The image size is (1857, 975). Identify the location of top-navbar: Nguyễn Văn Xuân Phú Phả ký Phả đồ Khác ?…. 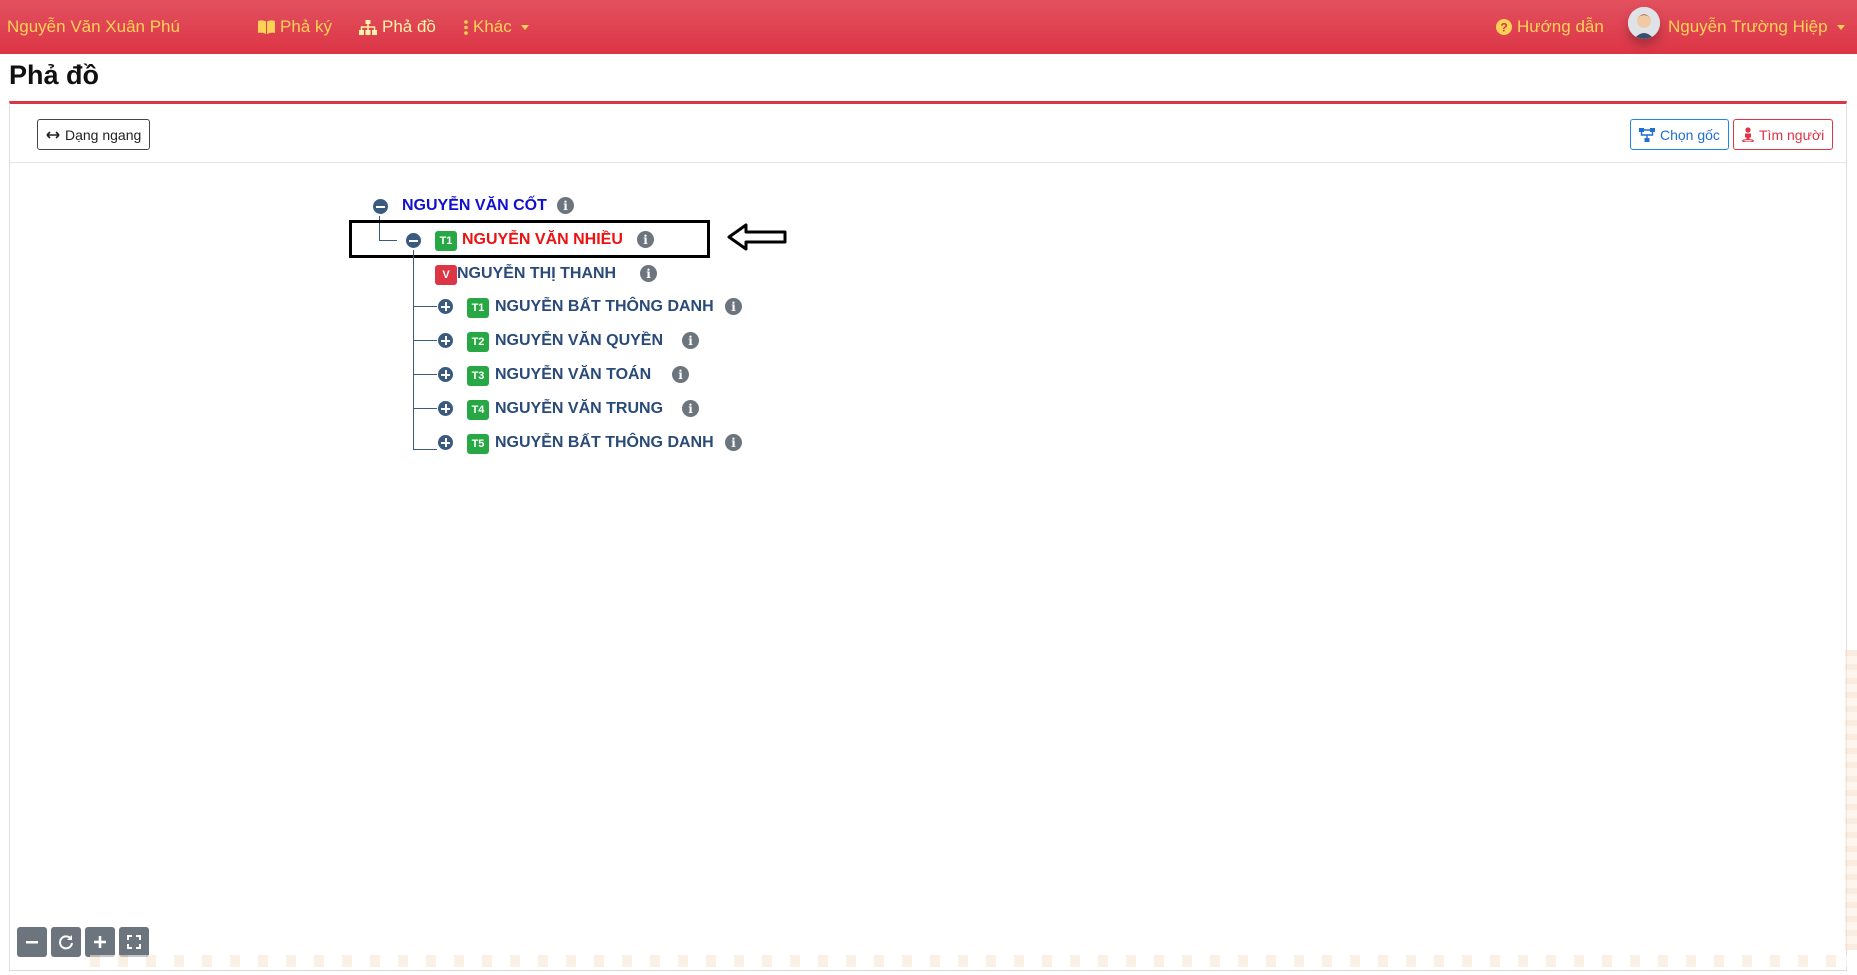
(928, 27).